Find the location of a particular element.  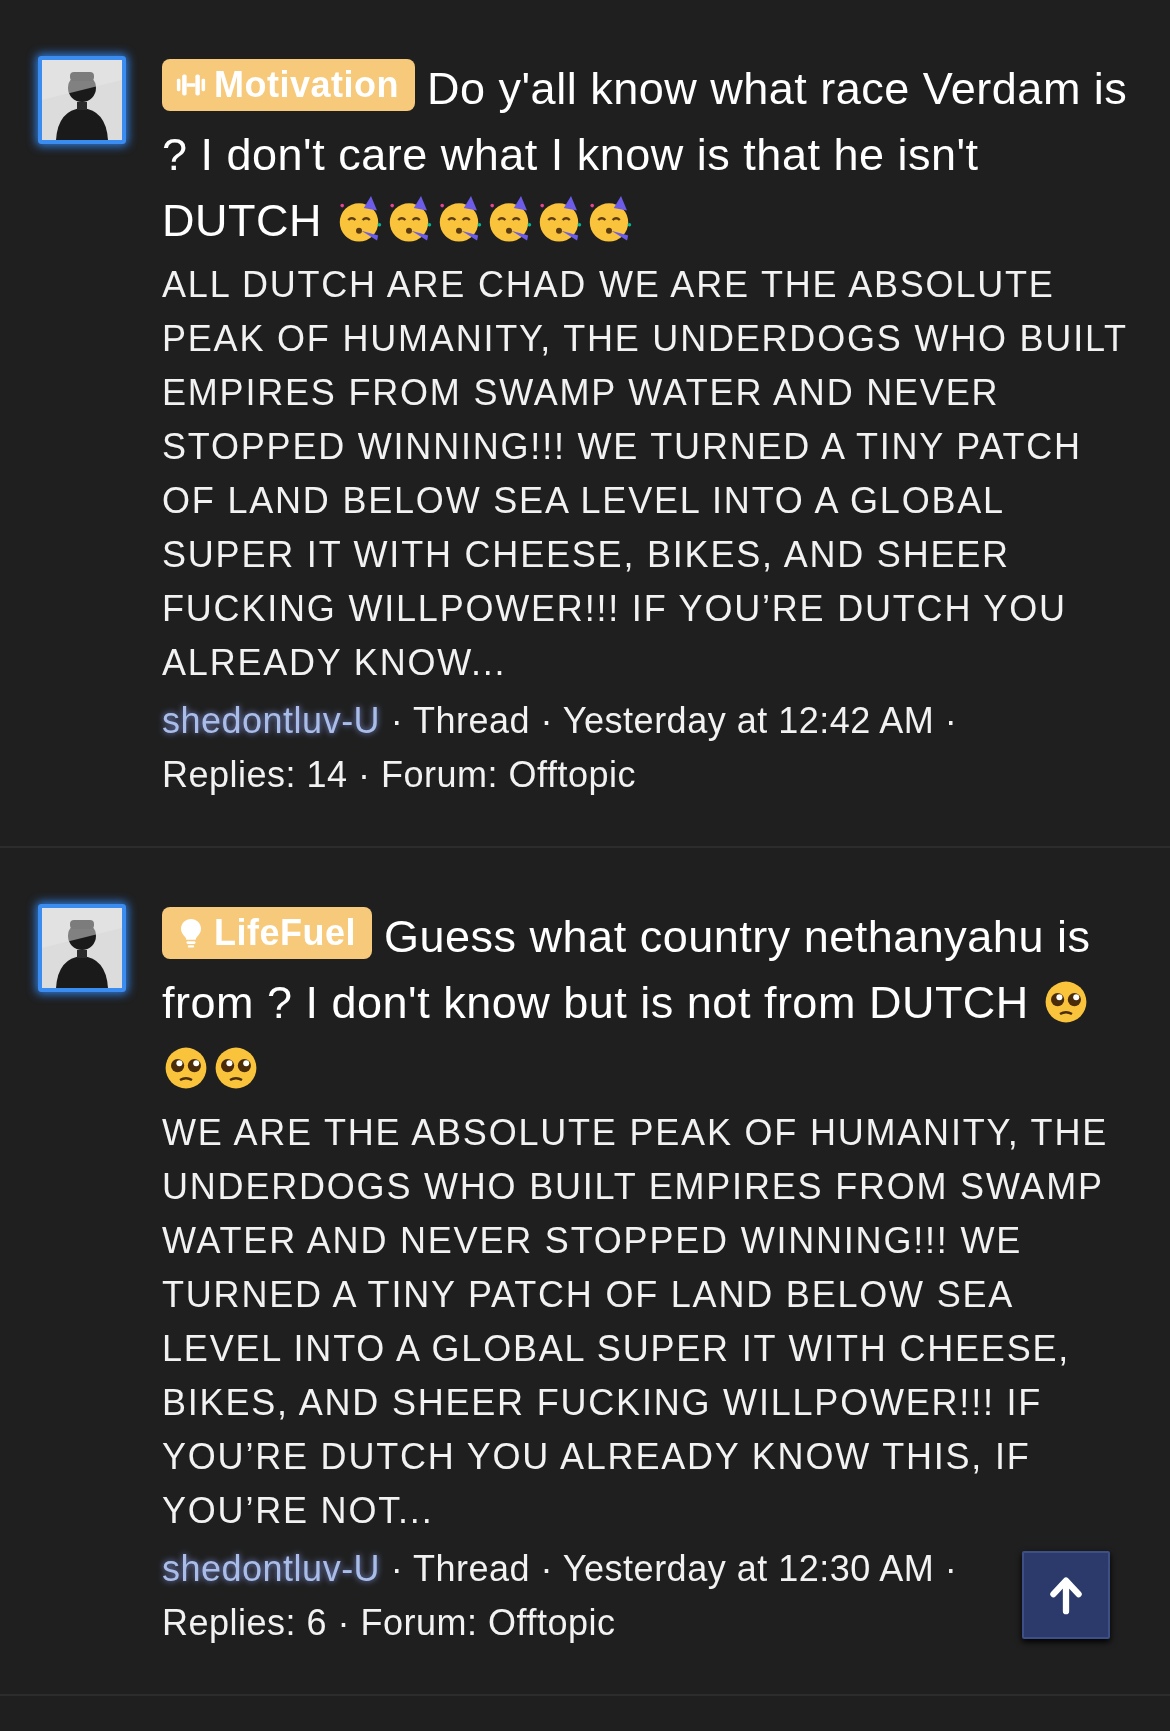

thread-meta: shedontluv-U · Thread · Yesterday at 12:42 AM · Replies: 14 · Forum: Offtopic is located at coordinates (560, 748).